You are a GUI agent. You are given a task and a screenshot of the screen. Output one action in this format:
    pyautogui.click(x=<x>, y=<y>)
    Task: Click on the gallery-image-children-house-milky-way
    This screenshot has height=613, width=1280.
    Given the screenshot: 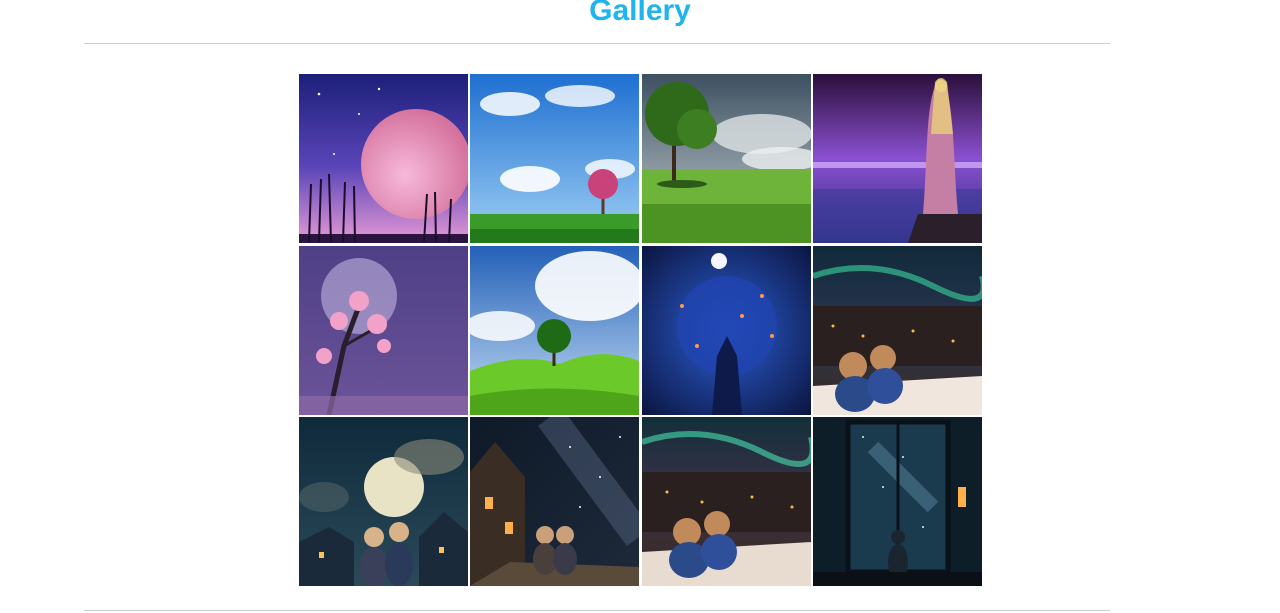 What is the action you would take?
    pyautogui.click(x=555, y=501)
    